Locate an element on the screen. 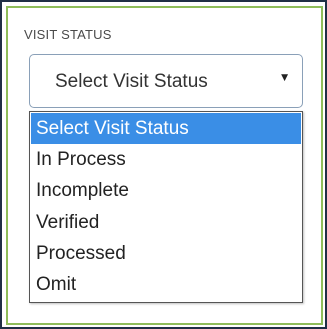 The image size is (327, 329). option-verified: Verified is located at coordinates (166, 222).